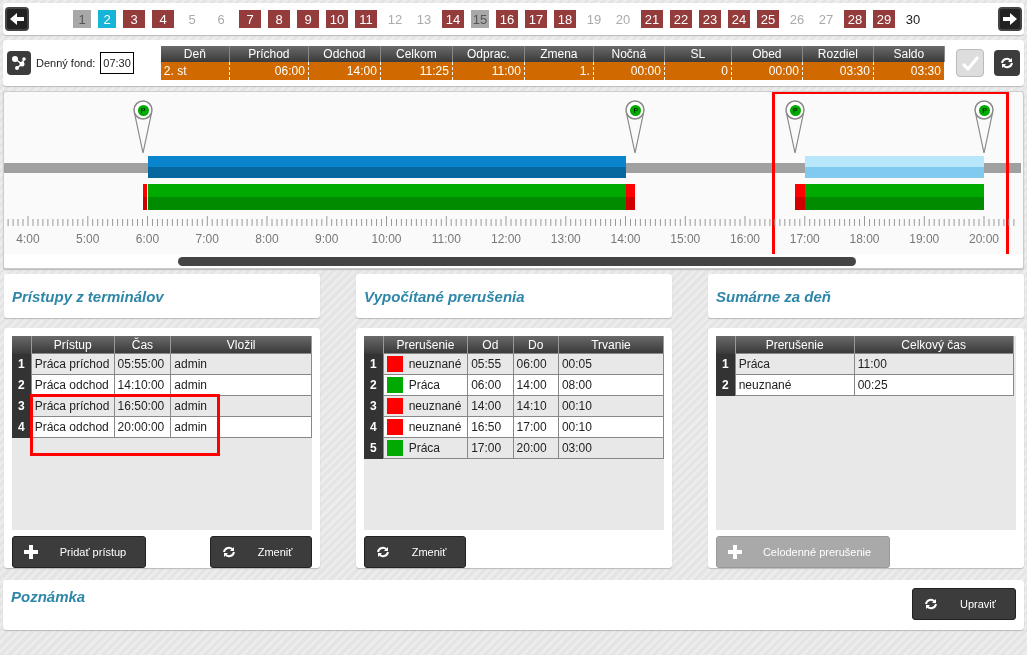  What do you see at coordinates (207, 239) in the screenshot?
I see `hour-label: 7:00` at bounding box center [207, 239].